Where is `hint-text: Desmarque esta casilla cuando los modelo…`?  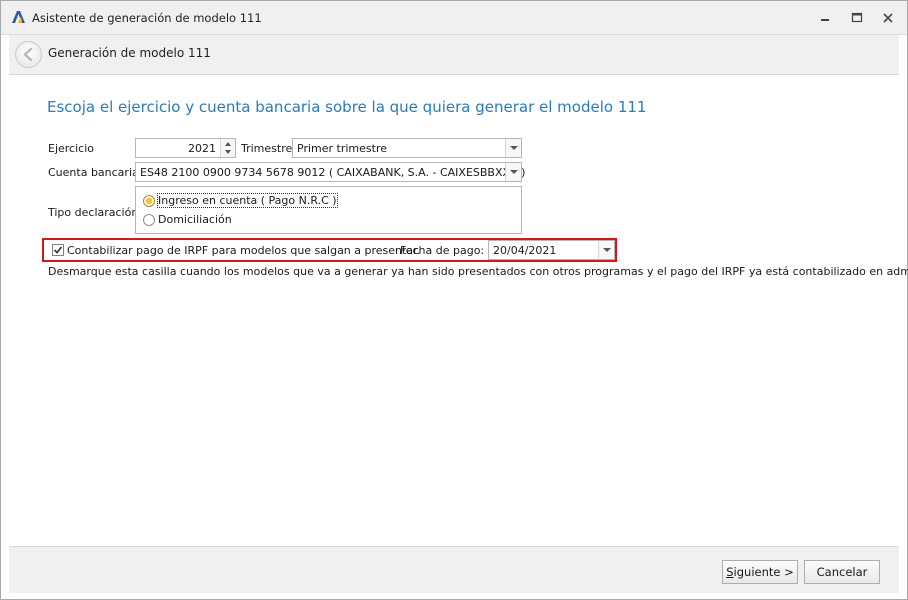 hint-text: Desmarque esta casilla cuando los modelo… is located at coordinates (478, 271).